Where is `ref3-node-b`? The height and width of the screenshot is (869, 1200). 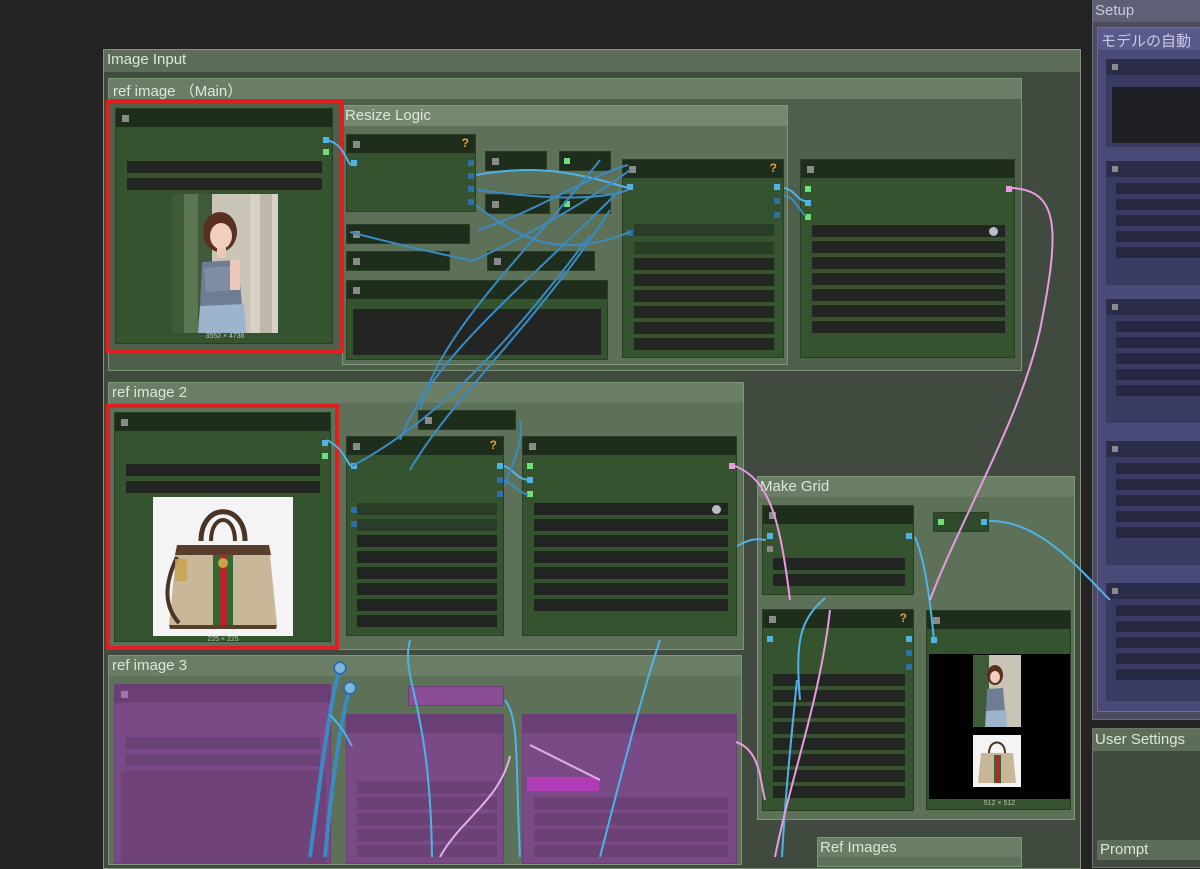
ref3-node-b is located at coordinates (629, 789).